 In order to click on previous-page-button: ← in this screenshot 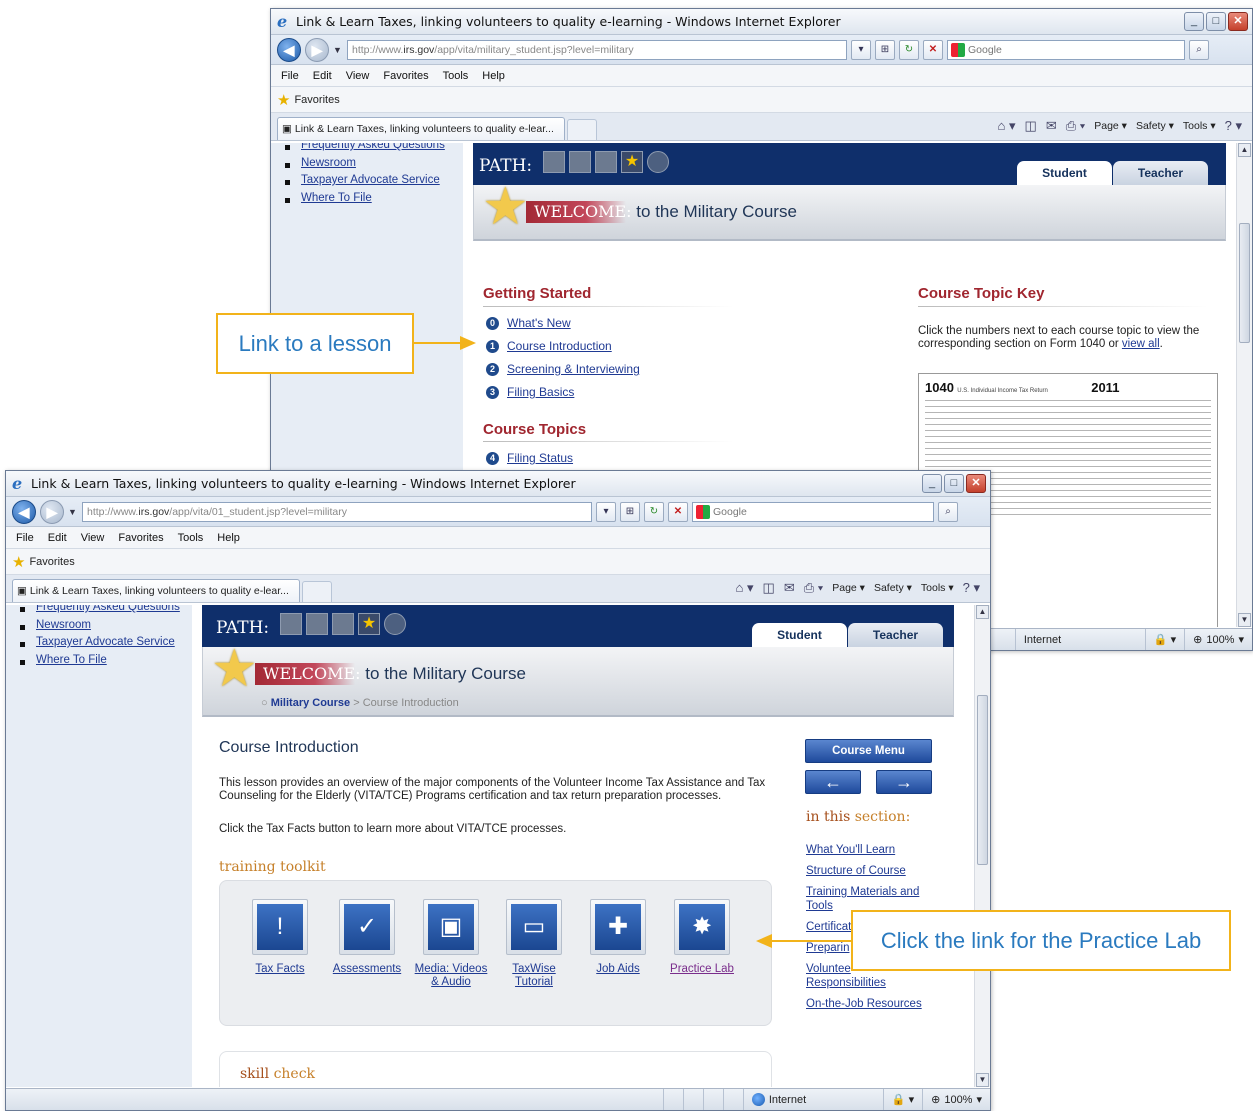, I will do `click(833, 782)`.